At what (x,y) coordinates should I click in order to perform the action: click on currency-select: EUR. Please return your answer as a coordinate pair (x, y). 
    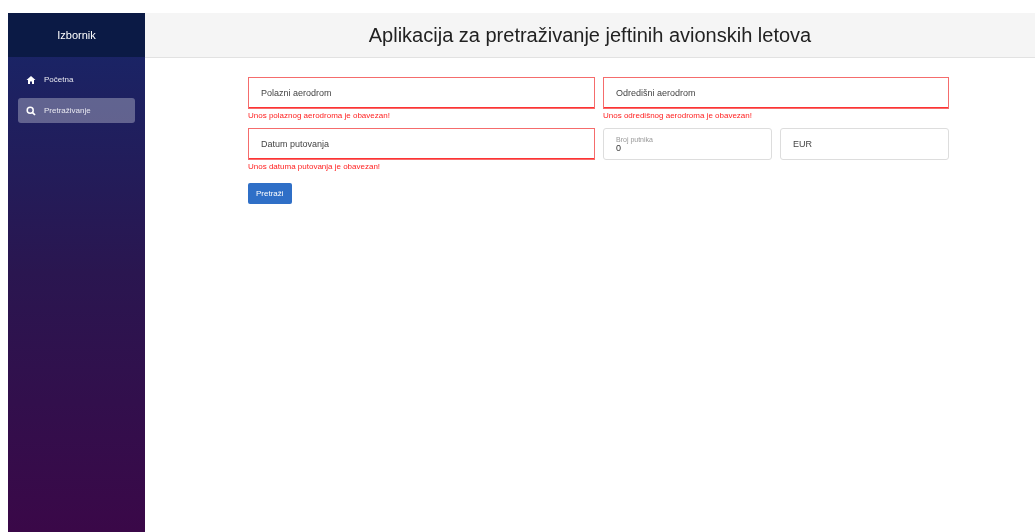
    Looking at the image, I should click on (864, 144).